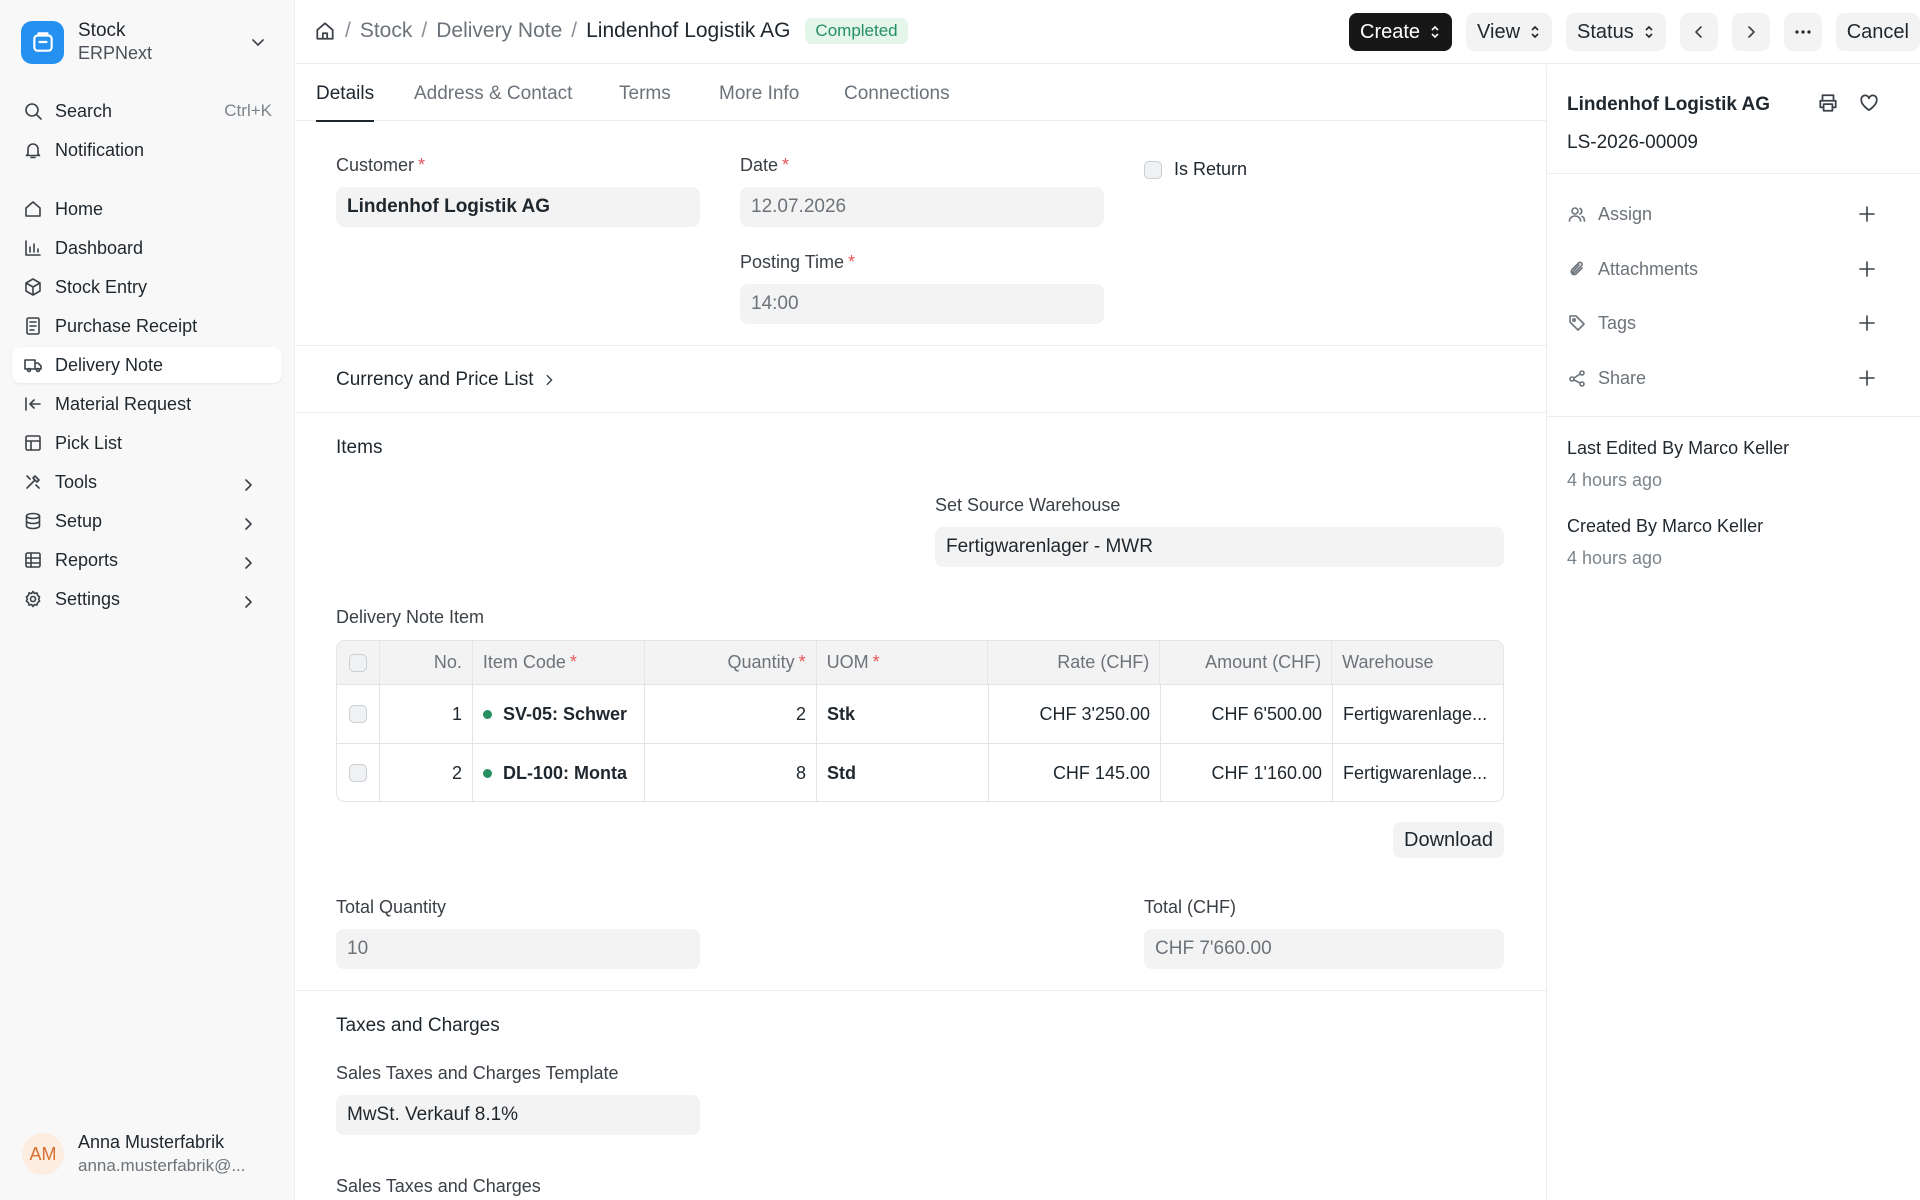  Describe the element at coordinates (518, 207) in the screenshot. I see `customer-field: Lindenhof Logistik AG` at that location.